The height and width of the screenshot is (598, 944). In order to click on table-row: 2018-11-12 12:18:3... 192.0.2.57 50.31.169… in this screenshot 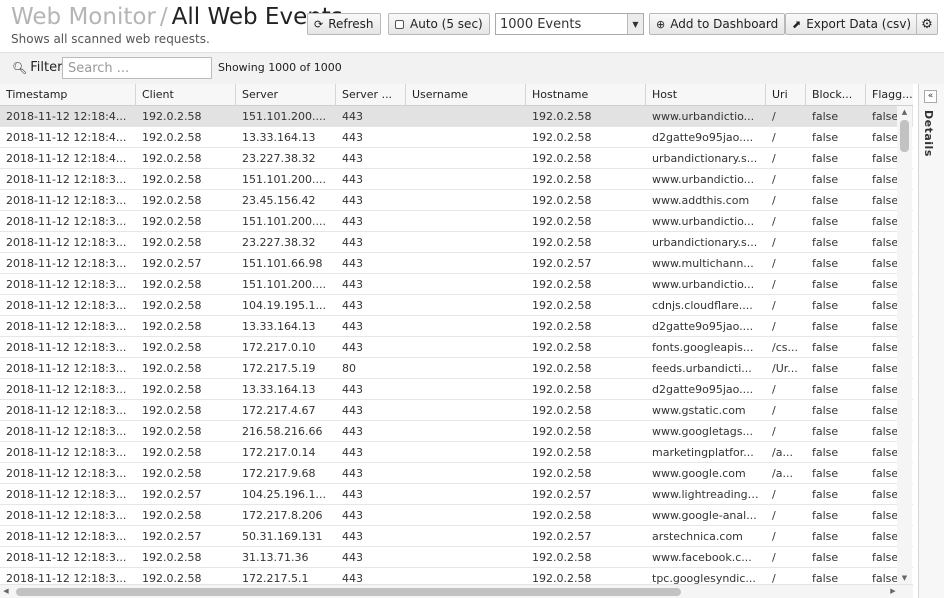, I will do `click(456, 536)`.